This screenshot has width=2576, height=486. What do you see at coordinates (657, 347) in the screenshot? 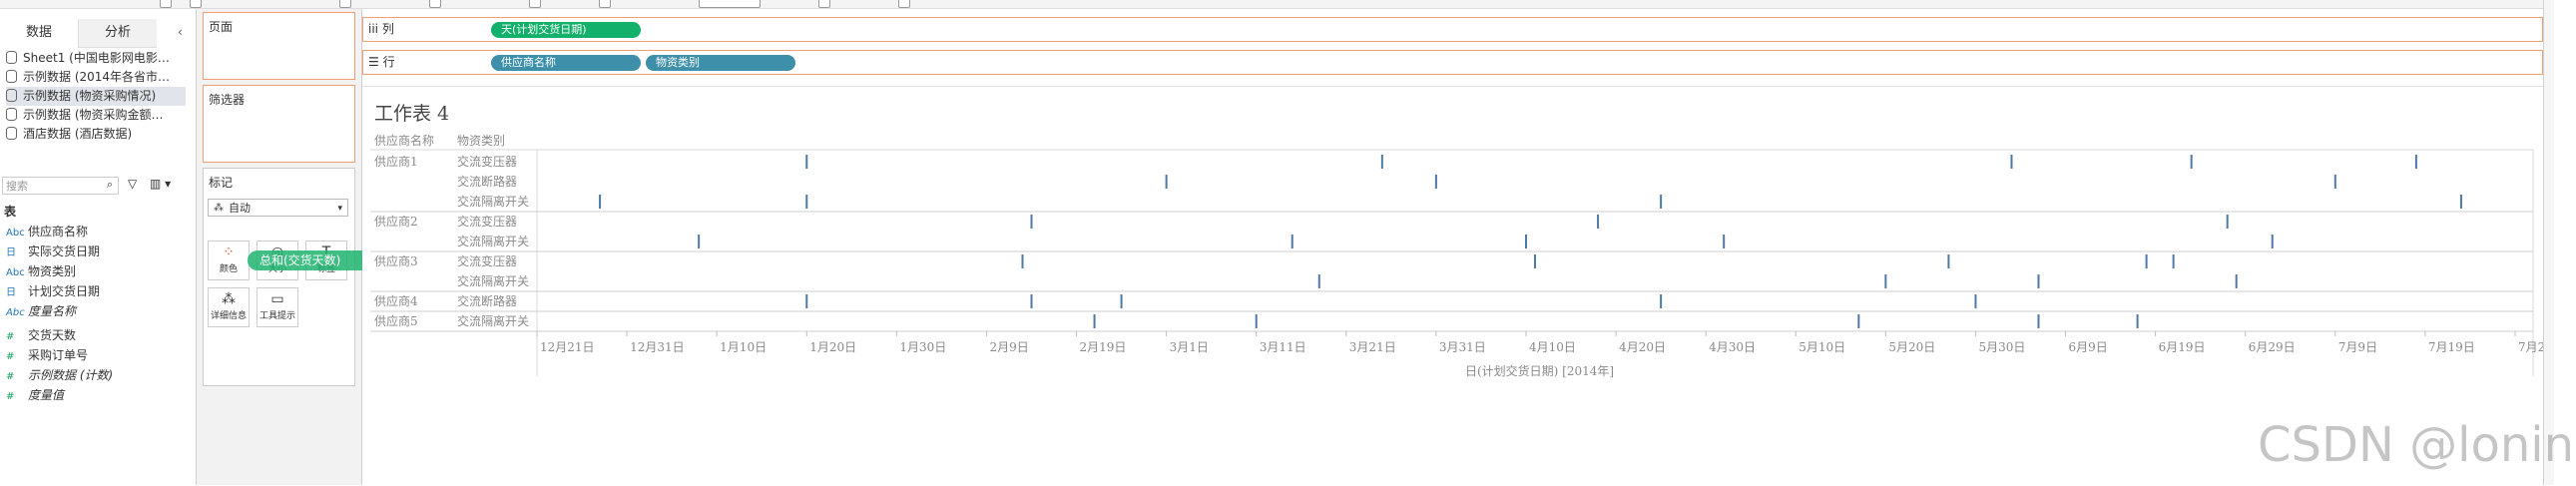
I see `x-tick-label: 12月31日` at bounding box center [657, 347].